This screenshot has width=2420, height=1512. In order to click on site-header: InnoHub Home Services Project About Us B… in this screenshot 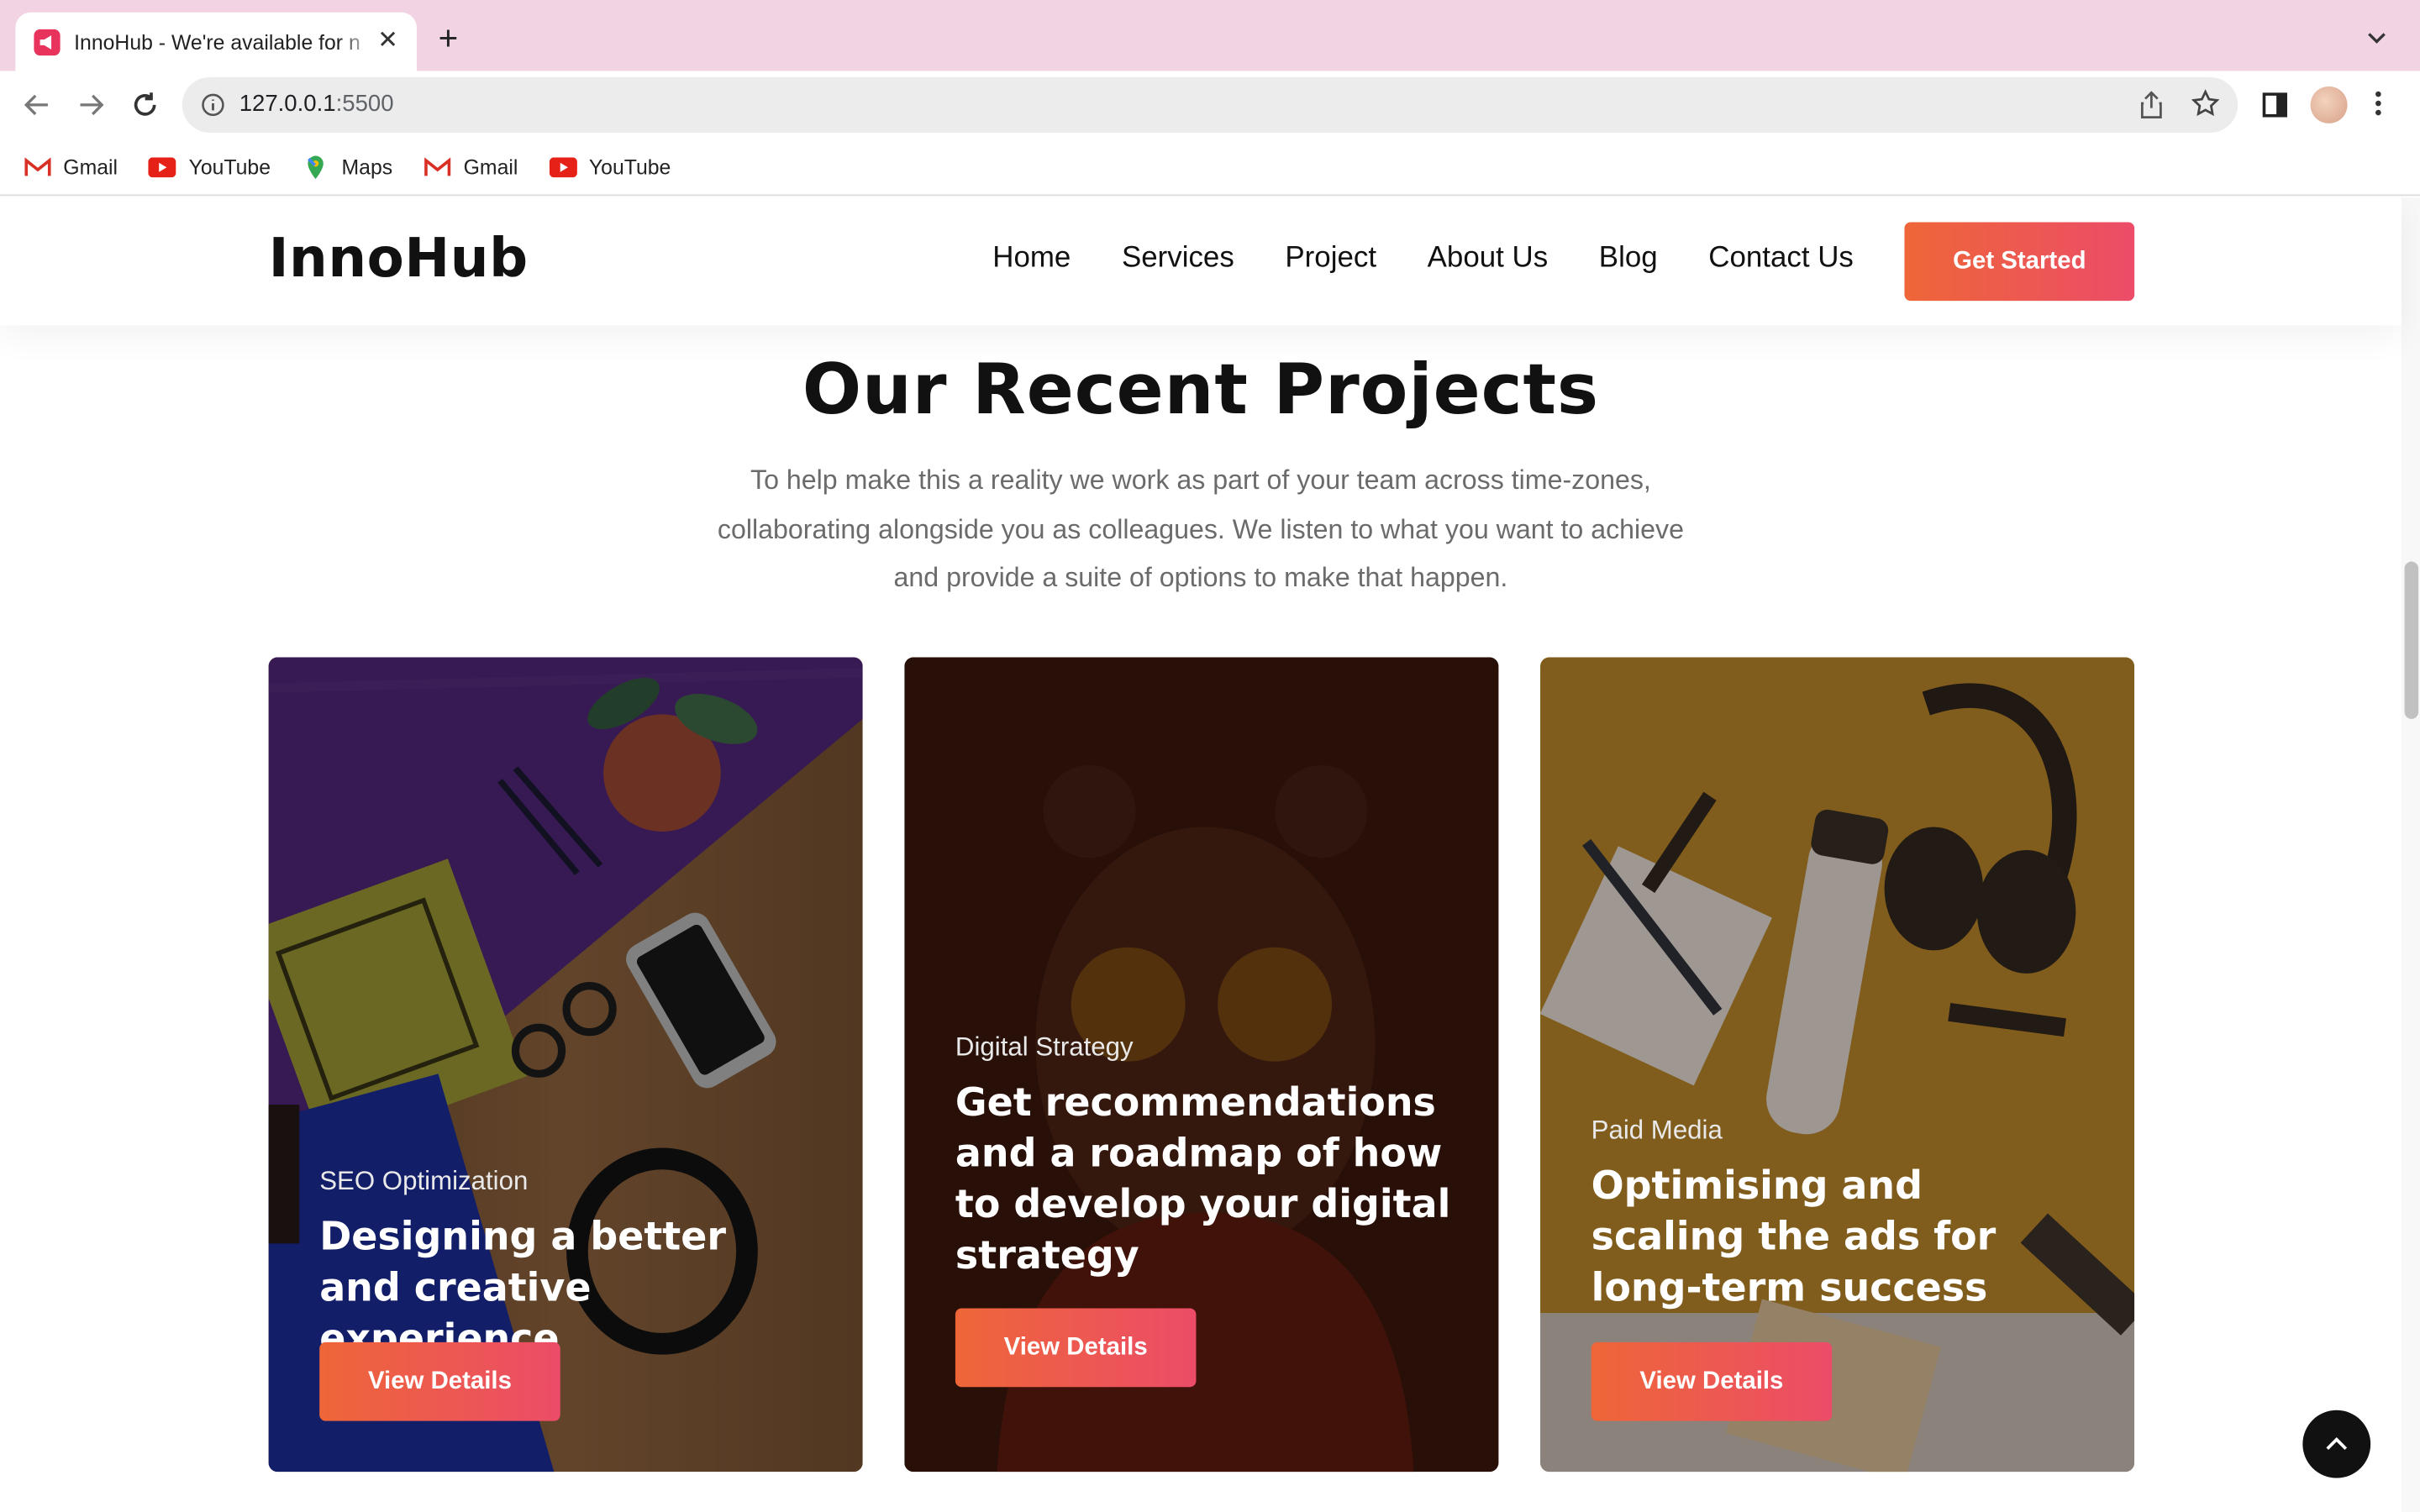, I will do `click(1201, 261)`.